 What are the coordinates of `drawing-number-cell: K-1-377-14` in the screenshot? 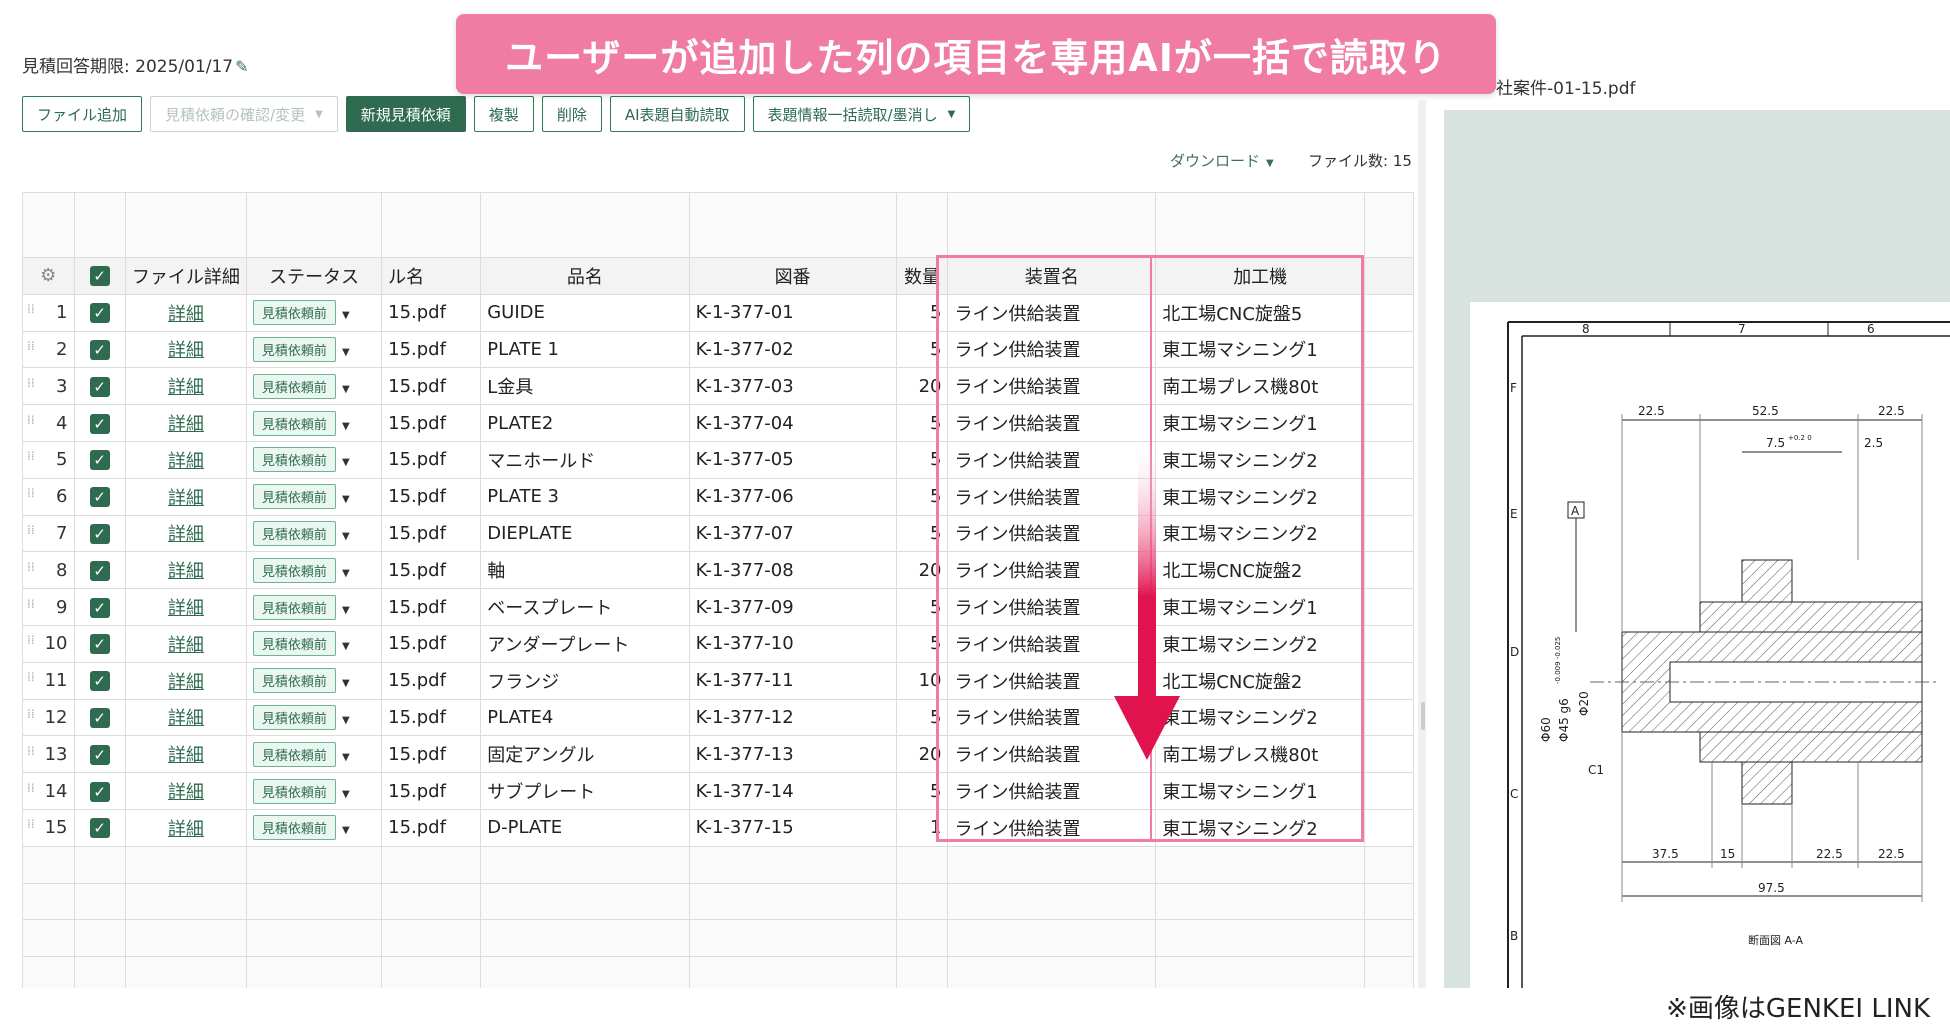 It's located at (792, 791).